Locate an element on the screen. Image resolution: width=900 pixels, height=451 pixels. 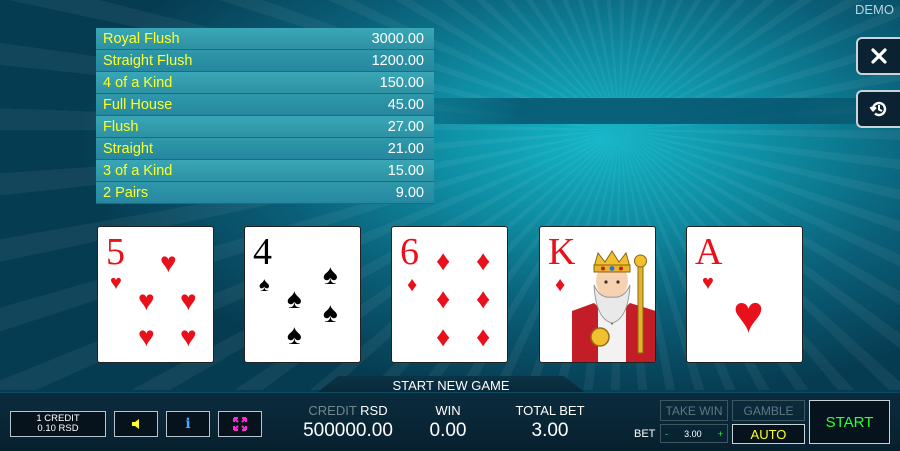
paytable-row: 2 Pairs 9.00 is located at coordinates (265, 193).